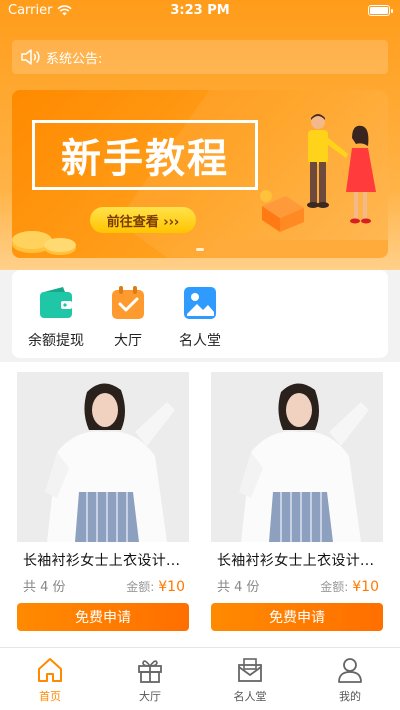 This screenshot has width=400, height=710. I want to click on menu-withdraw: 余额提现, so click(56, 318).